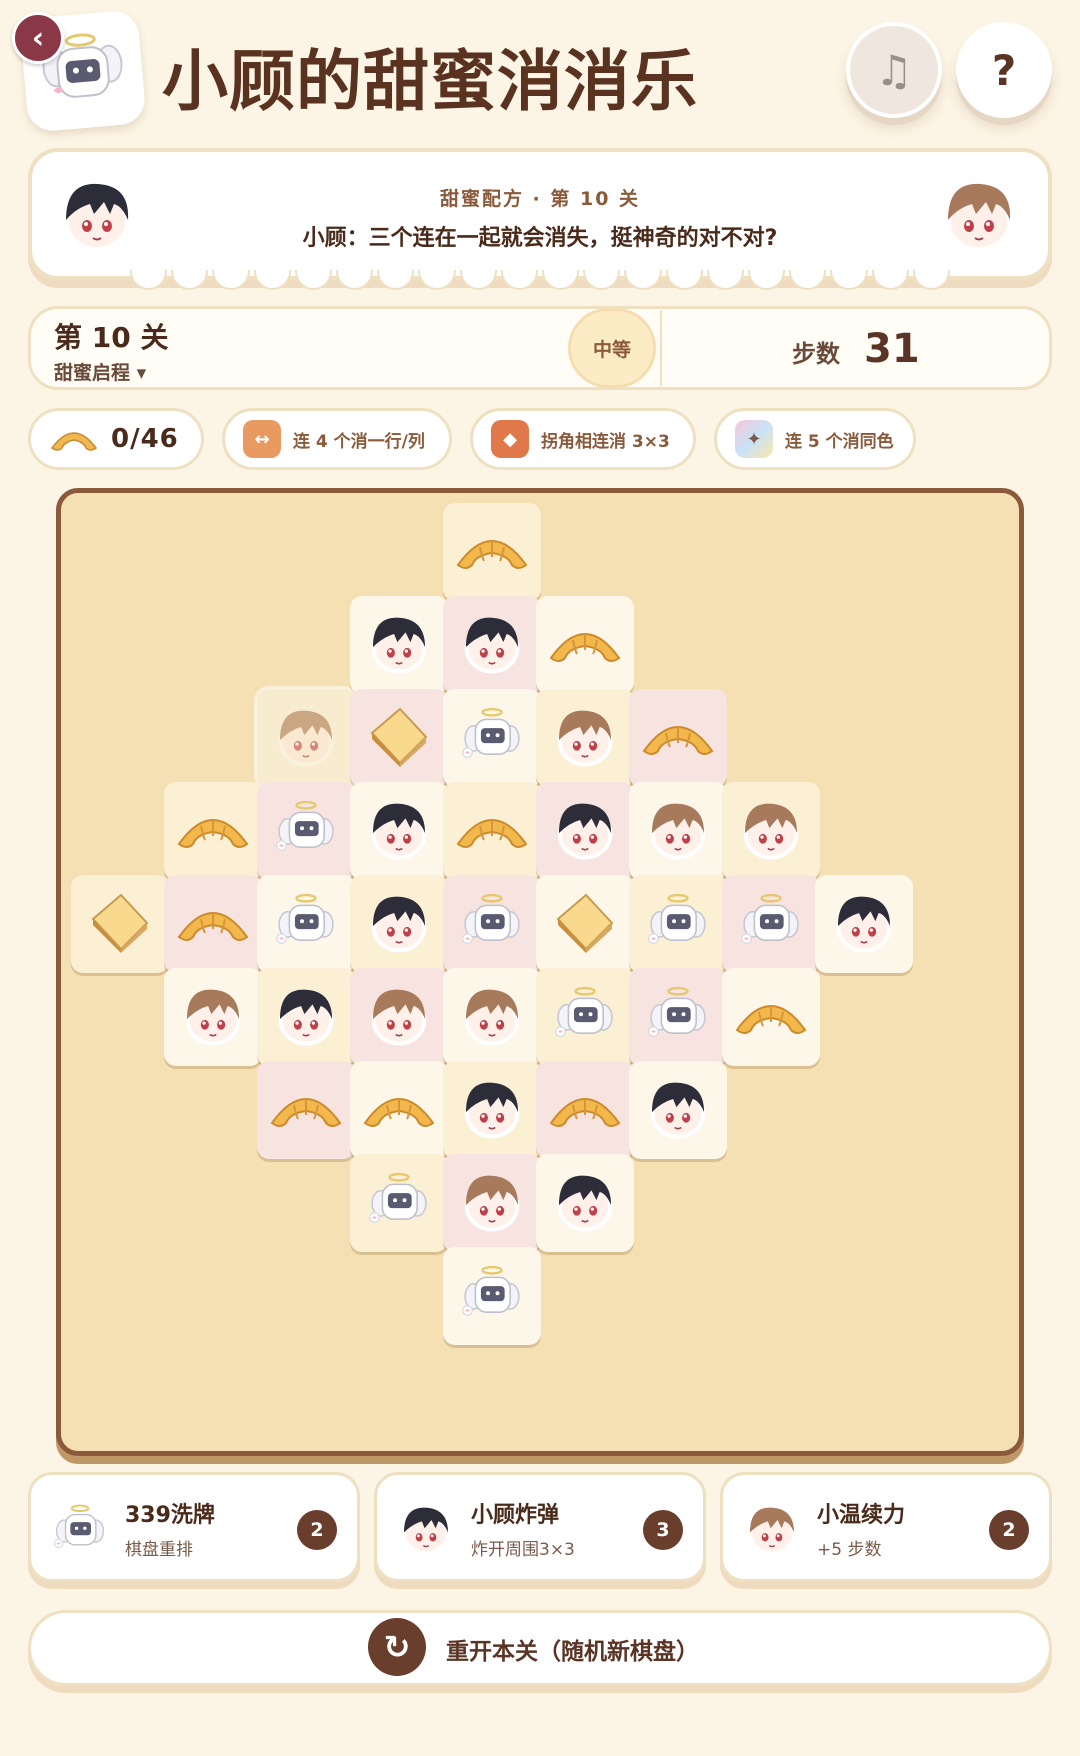 The image size is (1080, 1756). Describe the element at coordinates (892, 349) in the screenshot. I see `steps-value: 31` at that location.